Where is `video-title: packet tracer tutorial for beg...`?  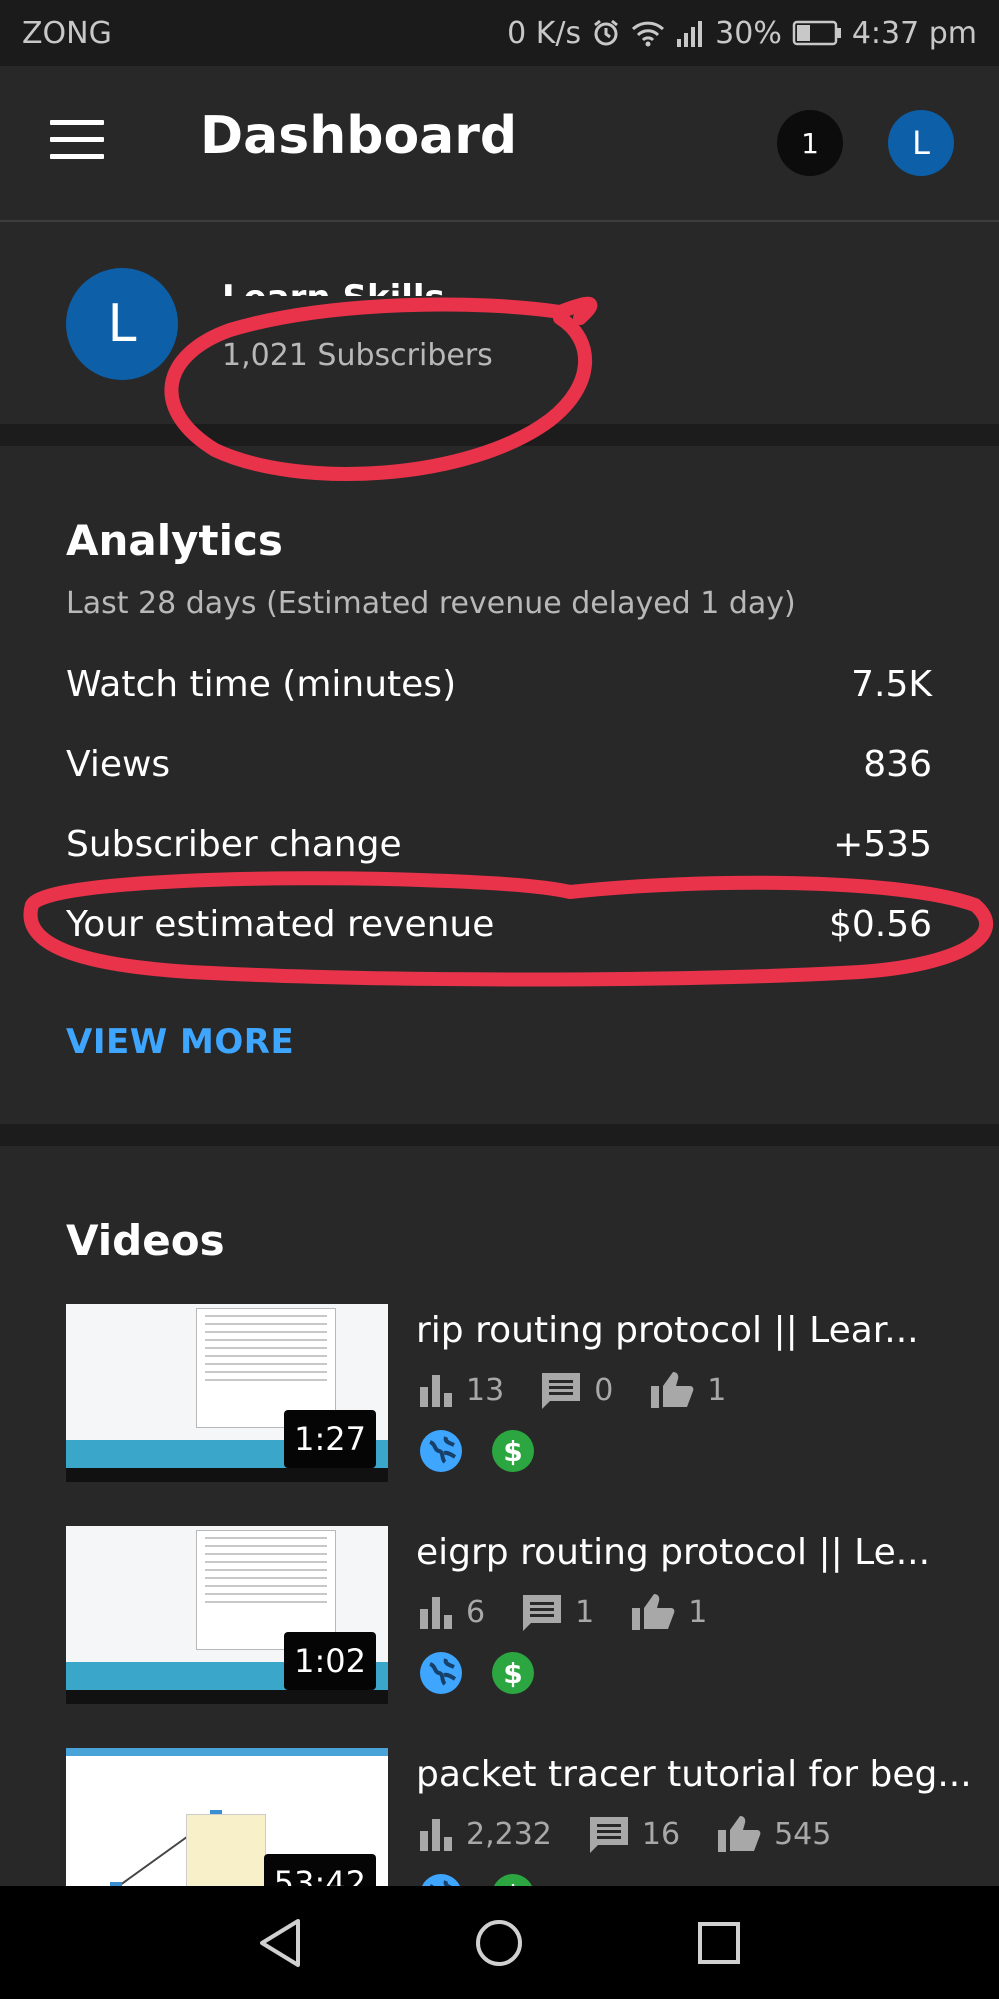
video-title: packet tracer tutorial for beg... is located at coordinates (694, 1774).